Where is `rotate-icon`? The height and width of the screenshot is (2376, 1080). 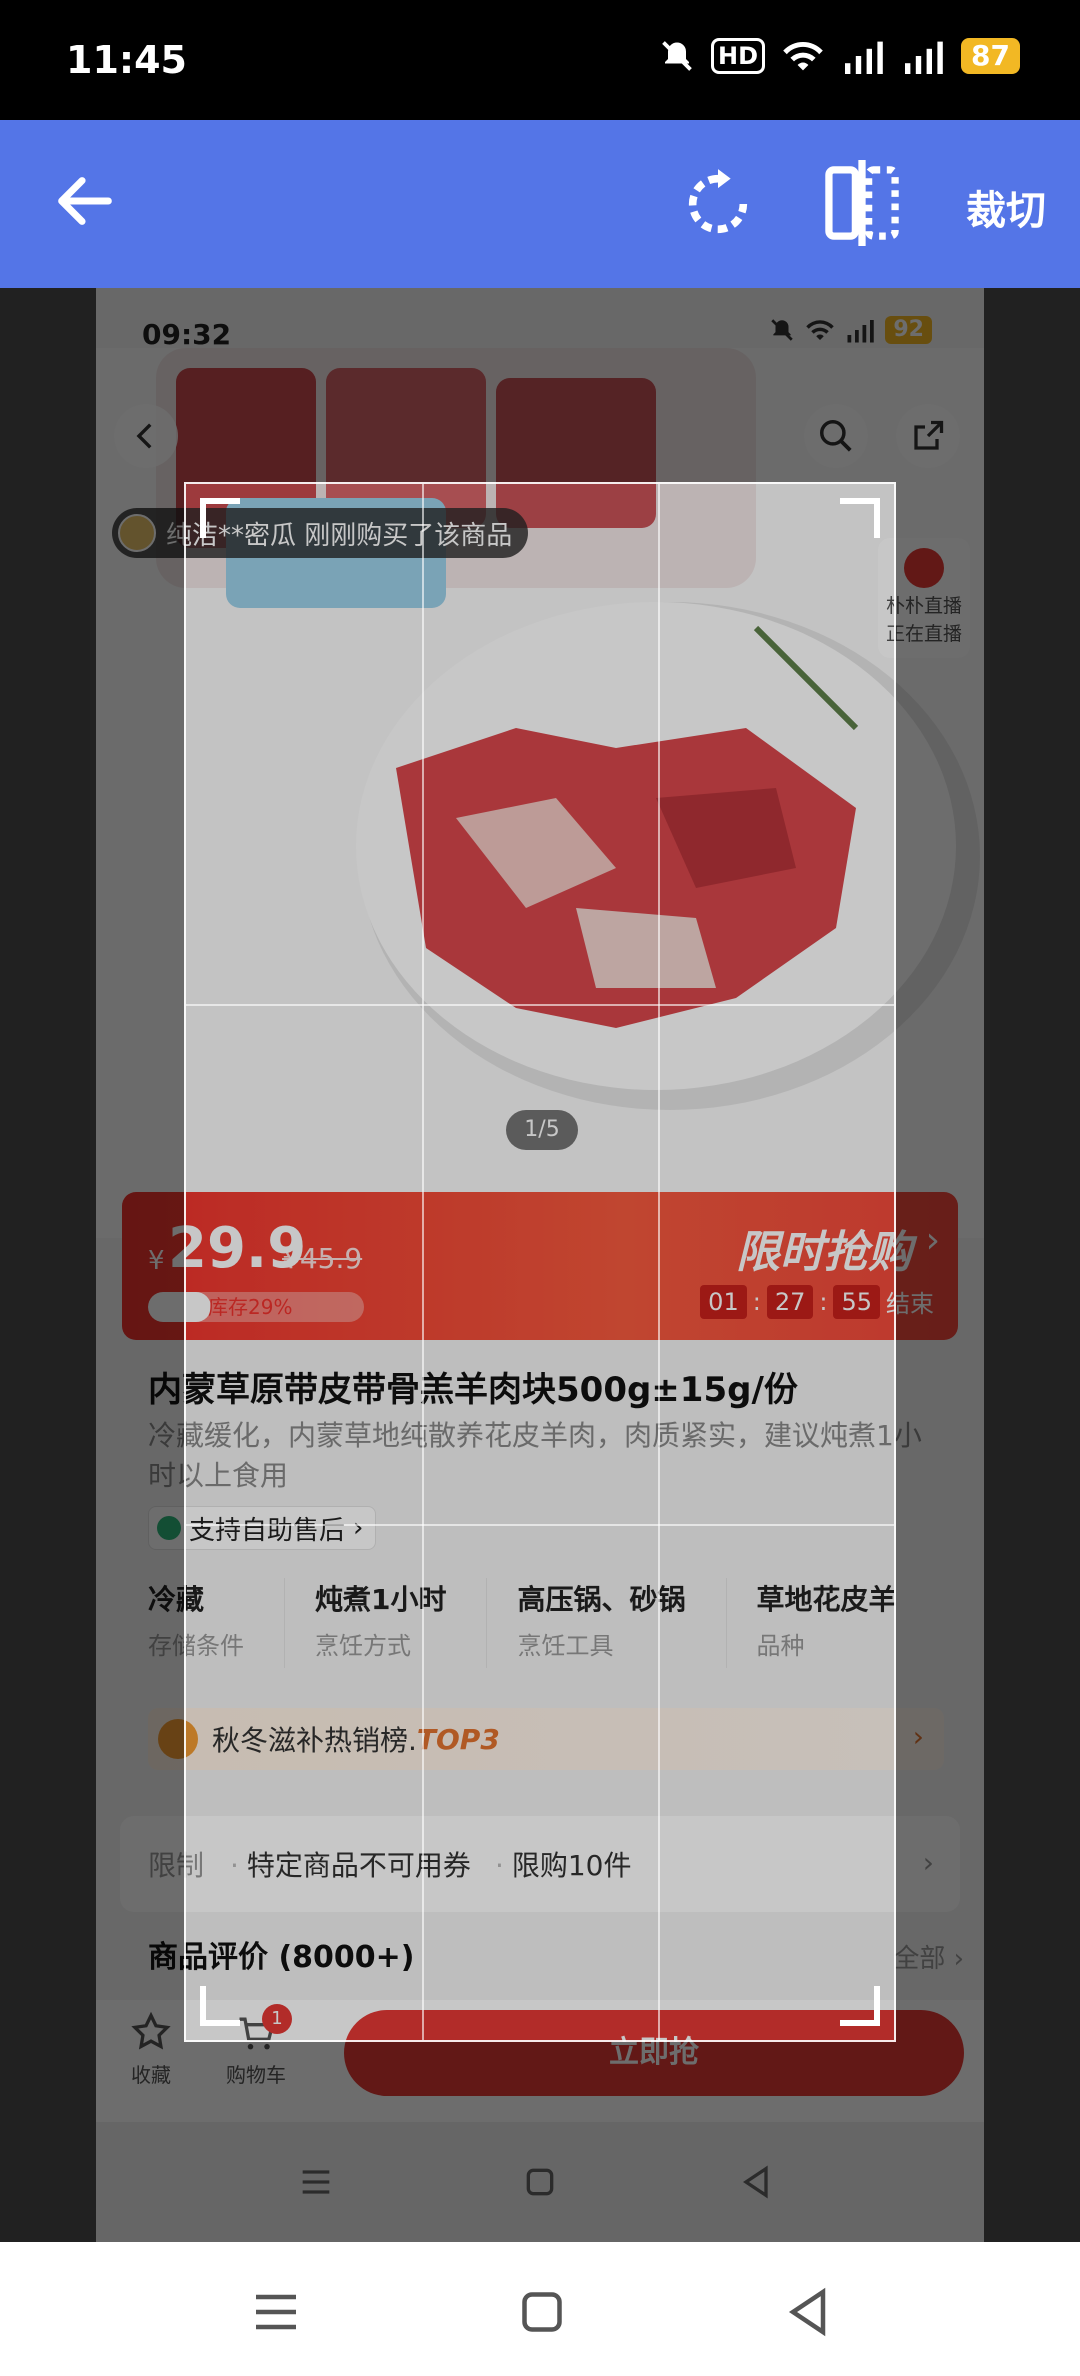
rotate-icon is located at coordinates (718, 201).